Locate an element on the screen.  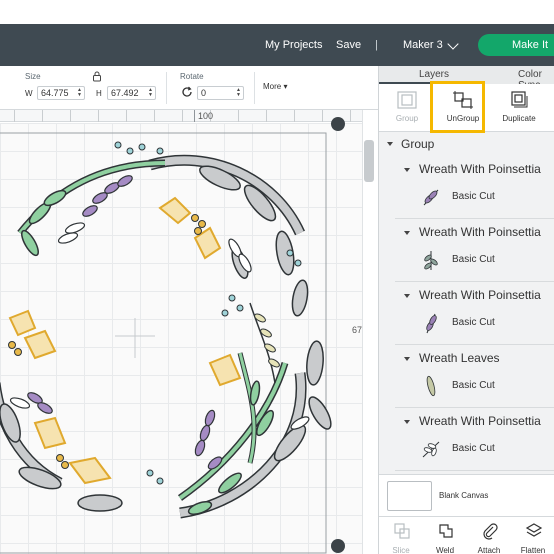
width-field: 64.775 ▲ ▼ is located at coordinates (61, 93).